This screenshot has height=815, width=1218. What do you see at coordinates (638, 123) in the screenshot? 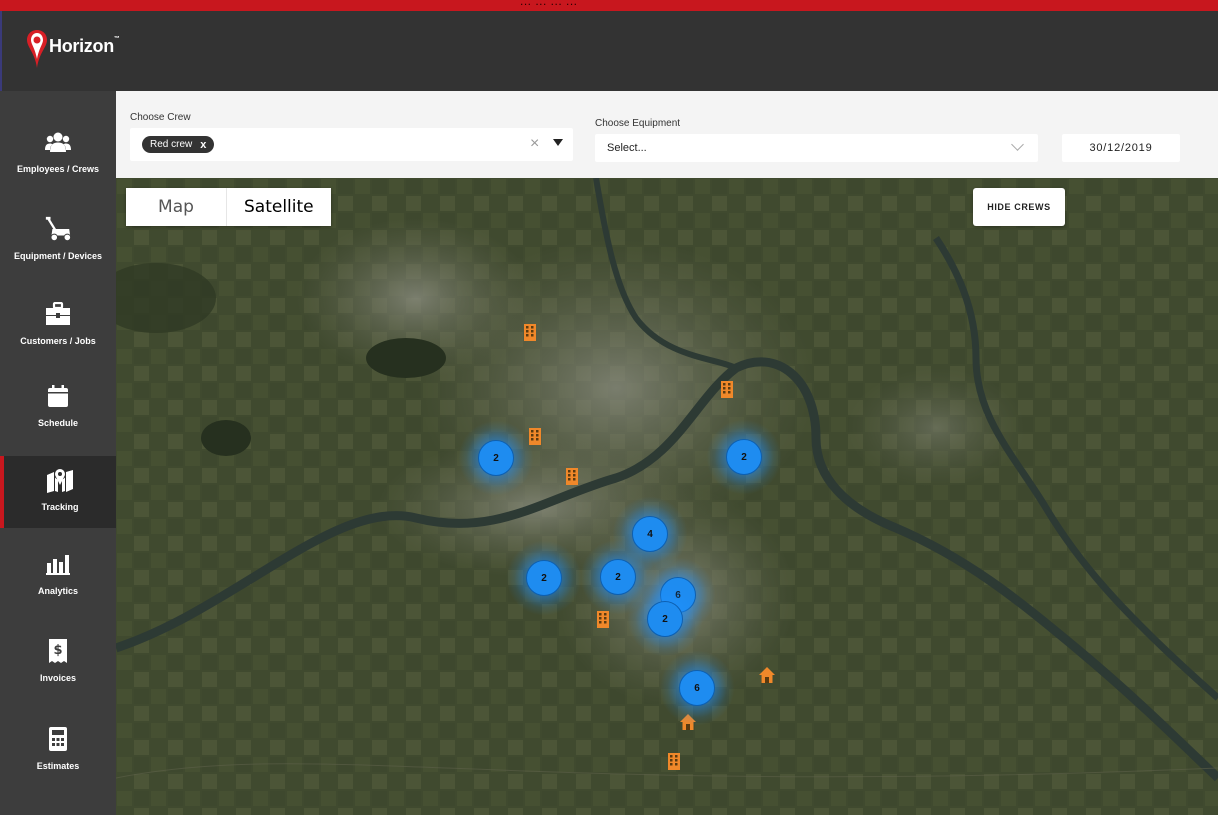
I see `choose-equipment-label: Choose Equipment` at bounding box center [638, 123].